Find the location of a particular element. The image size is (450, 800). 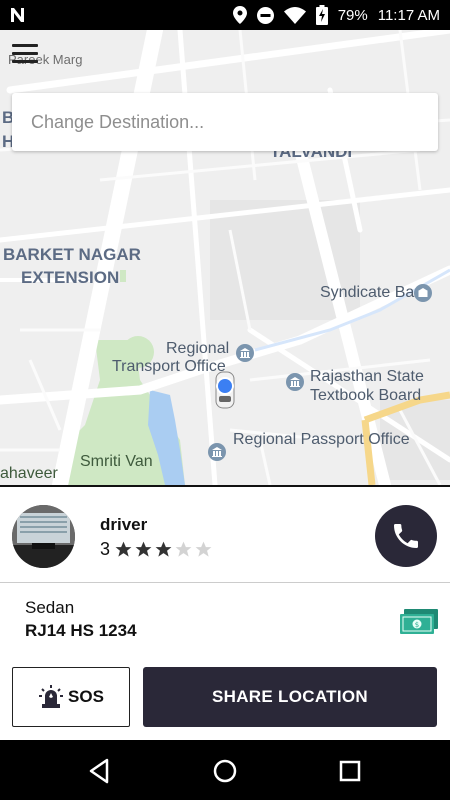

share-location-button: SHARE LOCATION is located at coordinates (290, 697).